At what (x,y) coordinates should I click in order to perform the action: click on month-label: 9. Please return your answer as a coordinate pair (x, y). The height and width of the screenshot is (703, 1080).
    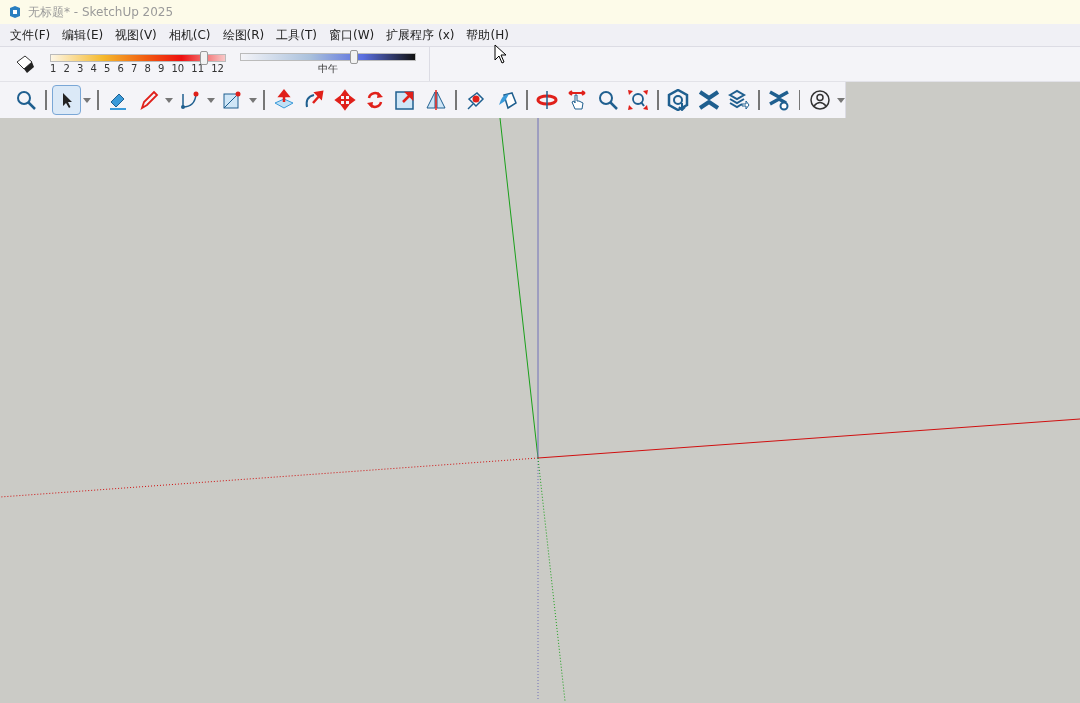
    Looking at the image, I should click on (161, 68).